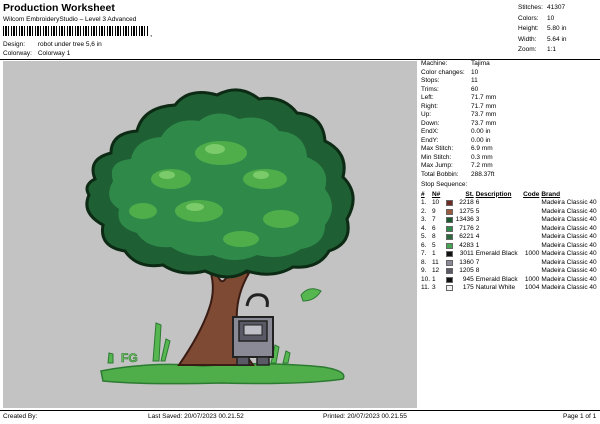 This screenshot has width=600, height=424. Describe the element at coordinates (424, 211) in the screenshot. I see `stop-number: 2.` at that location.